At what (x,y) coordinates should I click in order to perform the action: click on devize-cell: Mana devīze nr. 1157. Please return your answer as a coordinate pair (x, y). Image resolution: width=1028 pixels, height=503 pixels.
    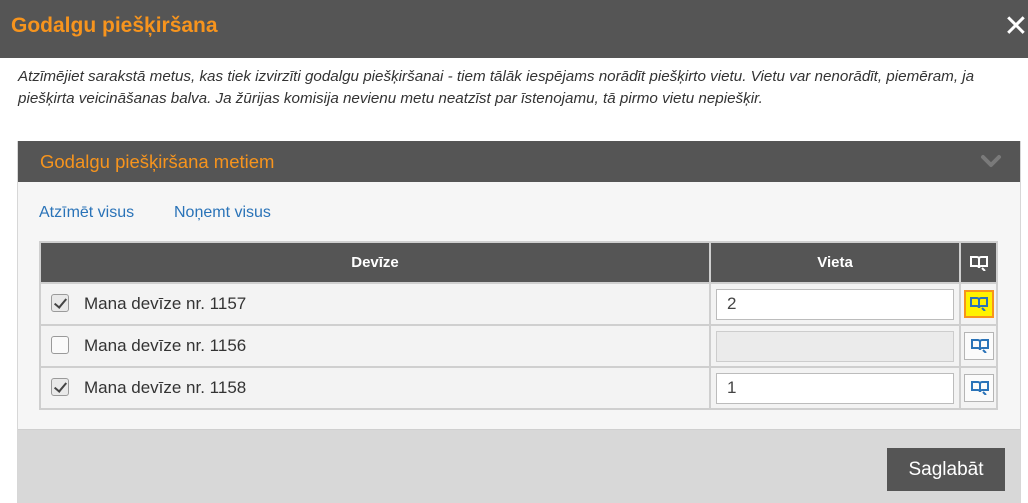
    Looking at the image, I should click on (375, 304).